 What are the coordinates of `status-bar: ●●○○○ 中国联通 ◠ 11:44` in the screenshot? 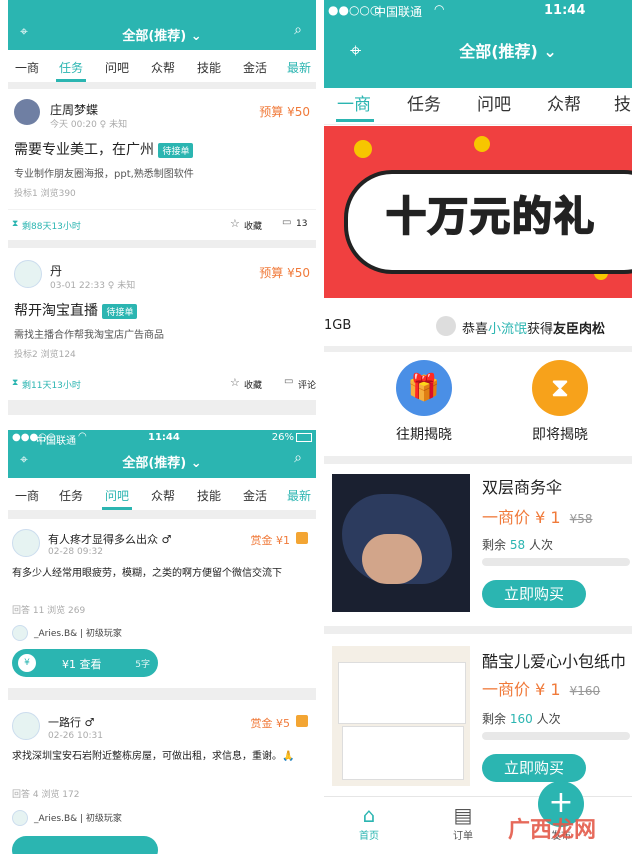 It's located at (478, 11).